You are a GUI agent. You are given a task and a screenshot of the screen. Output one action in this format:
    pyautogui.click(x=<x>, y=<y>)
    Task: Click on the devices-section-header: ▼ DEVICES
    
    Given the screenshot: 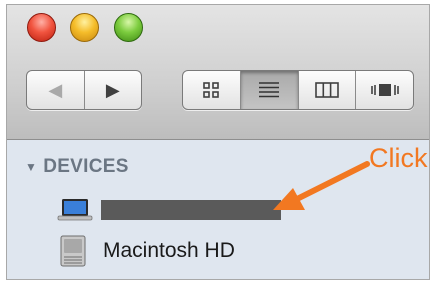 What is the action you would take?
    pyautogui.click(x=77, y=167)
    